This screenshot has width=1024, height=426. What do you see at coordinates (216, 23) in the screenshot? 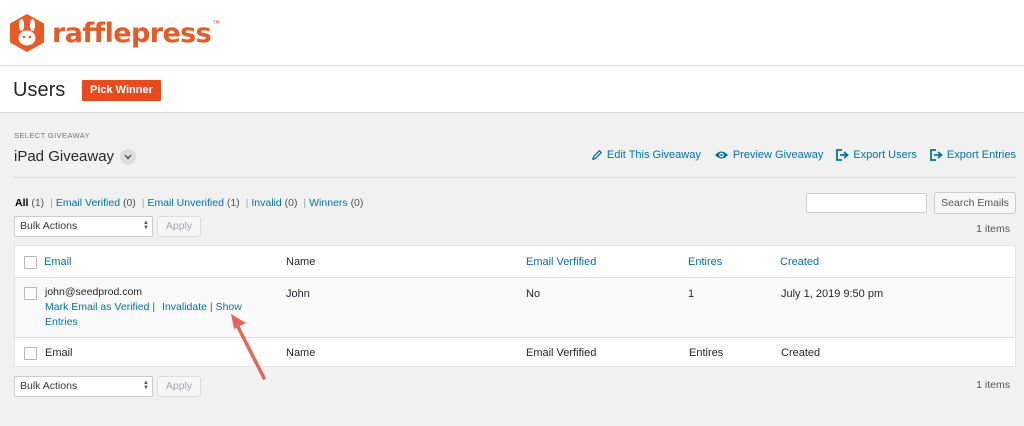
I see `trademark: ™` at bounding box center [216, 23].